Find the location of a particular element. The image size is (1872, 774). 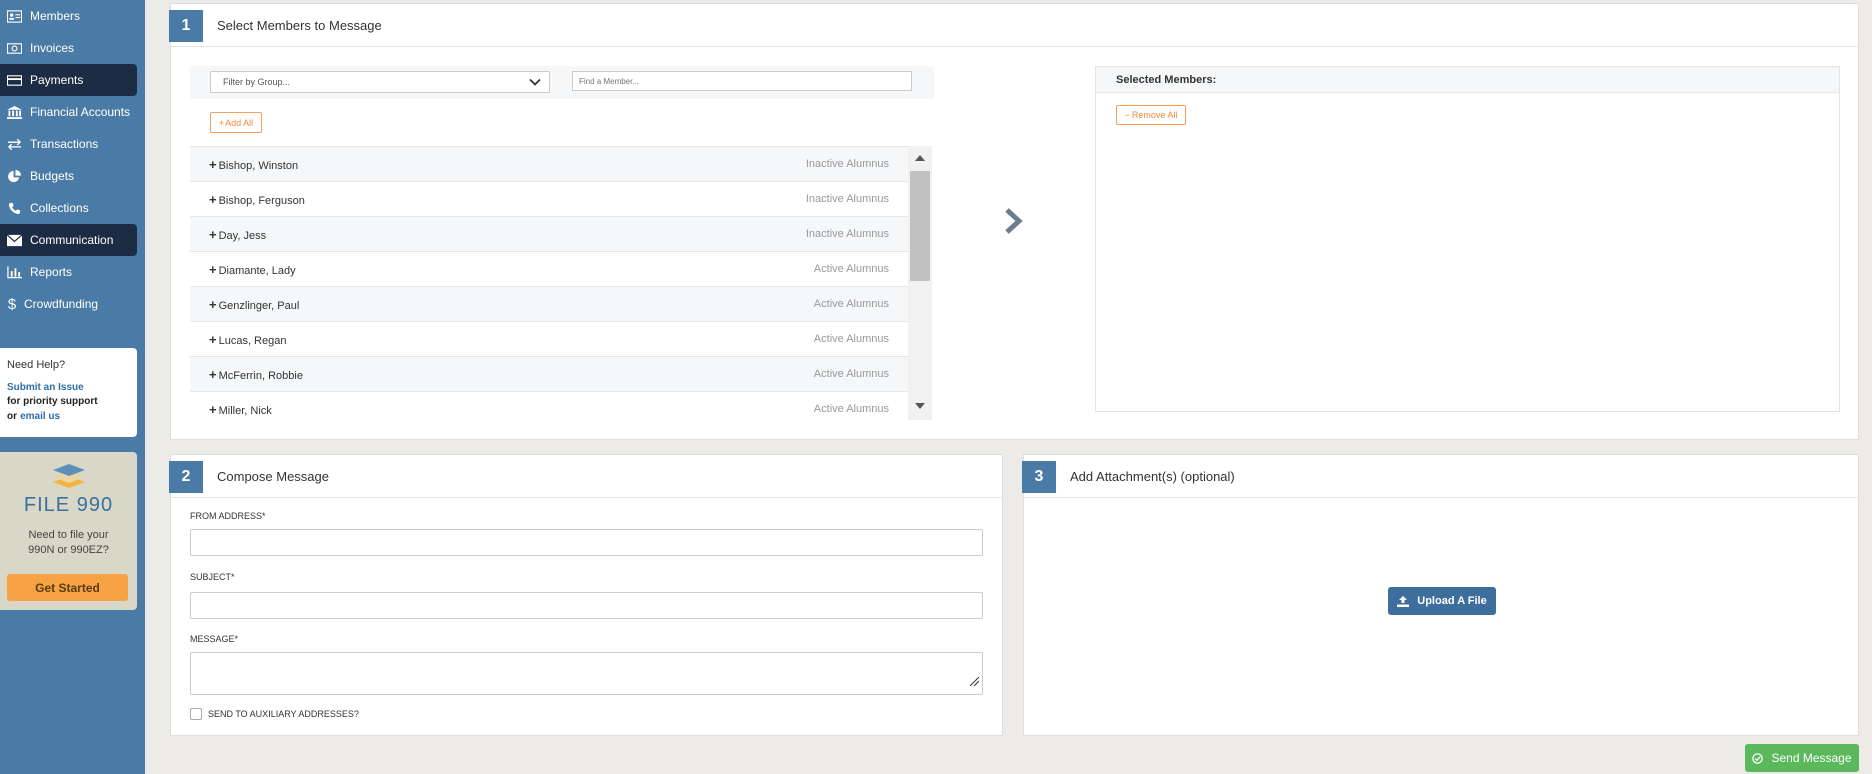

remove-all-label: Remove All is located at coordinates (1154, 115).